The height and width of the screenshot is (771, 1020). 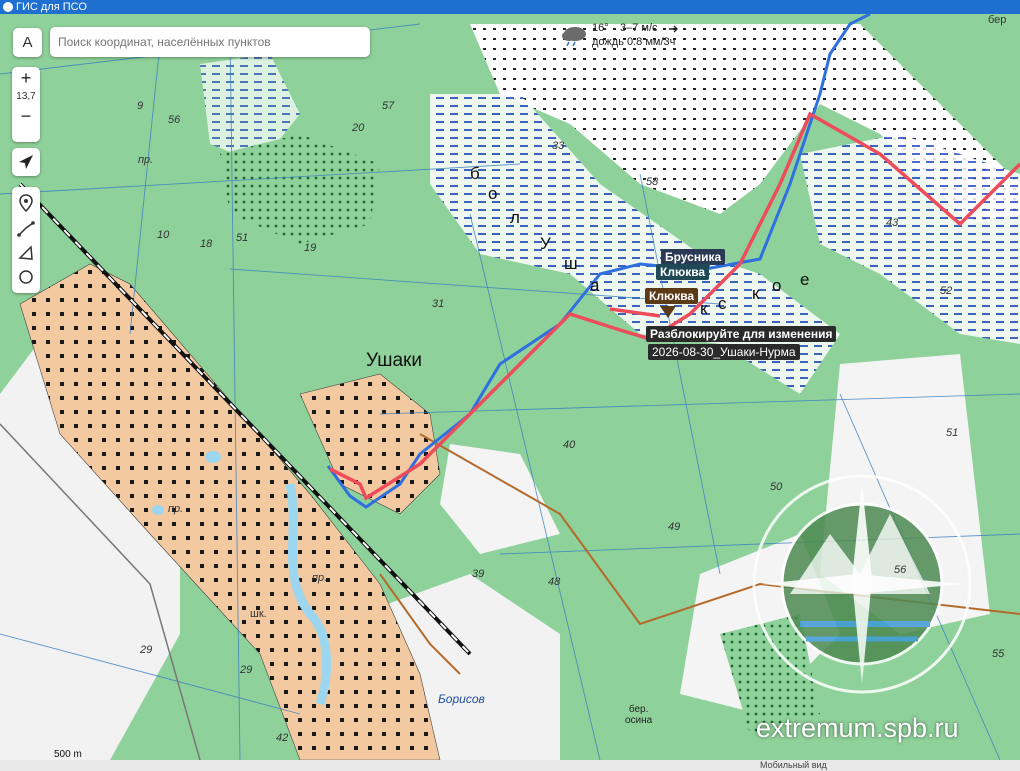 I want to click on grid-number: 19, so click(x=310, y=248).